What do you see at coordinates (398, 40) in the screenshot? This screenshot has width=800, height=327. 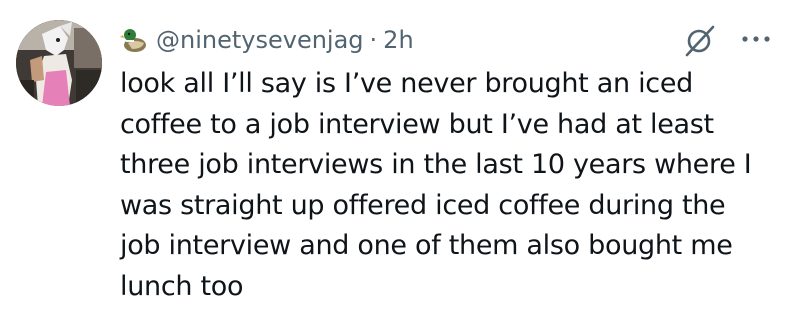 I see `post-timestamp: 2h` at bounding box center [398, 40].